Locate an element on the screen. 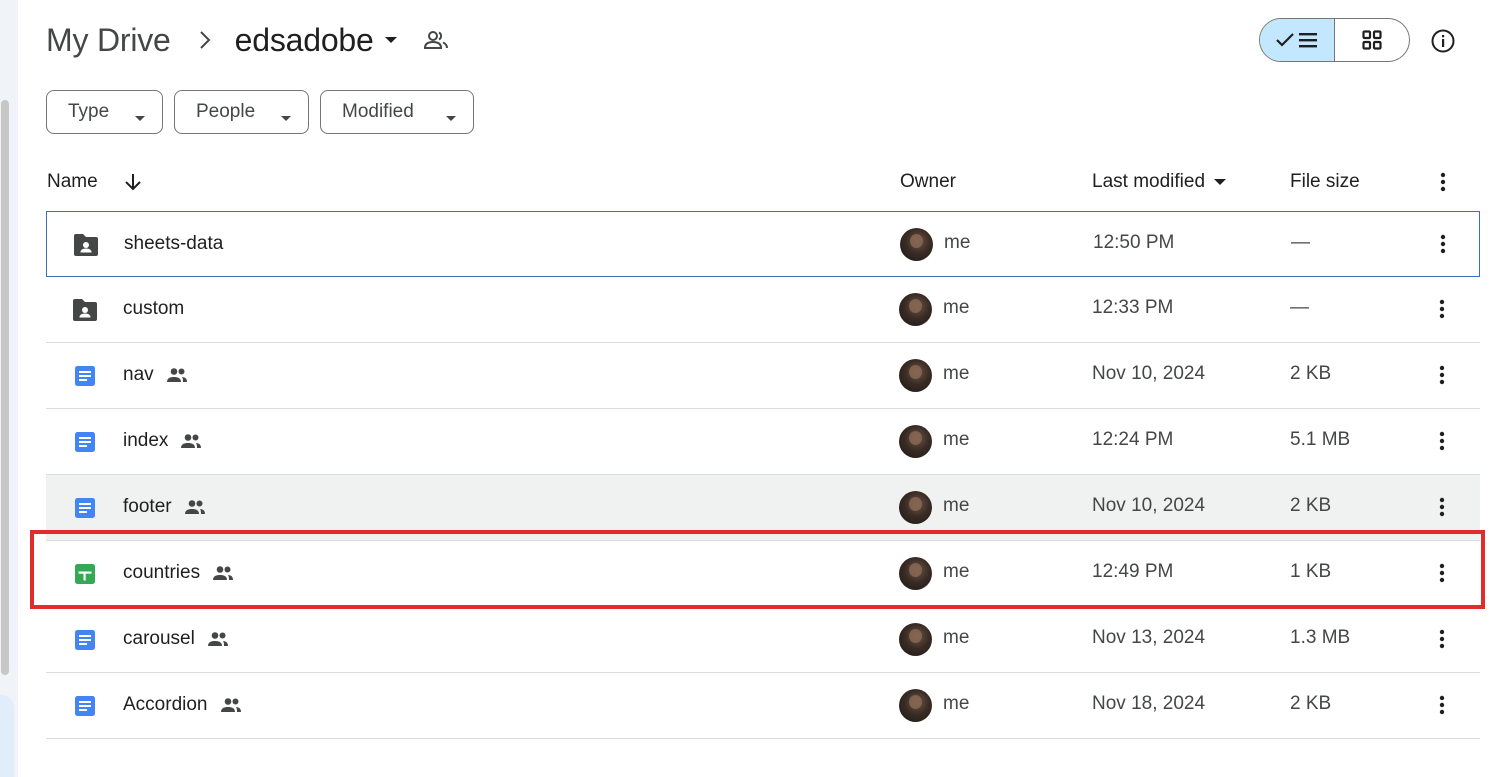 This screenshot has height=777, width=1498. column-owner-label: Owner is located at coordinates (928, 181).